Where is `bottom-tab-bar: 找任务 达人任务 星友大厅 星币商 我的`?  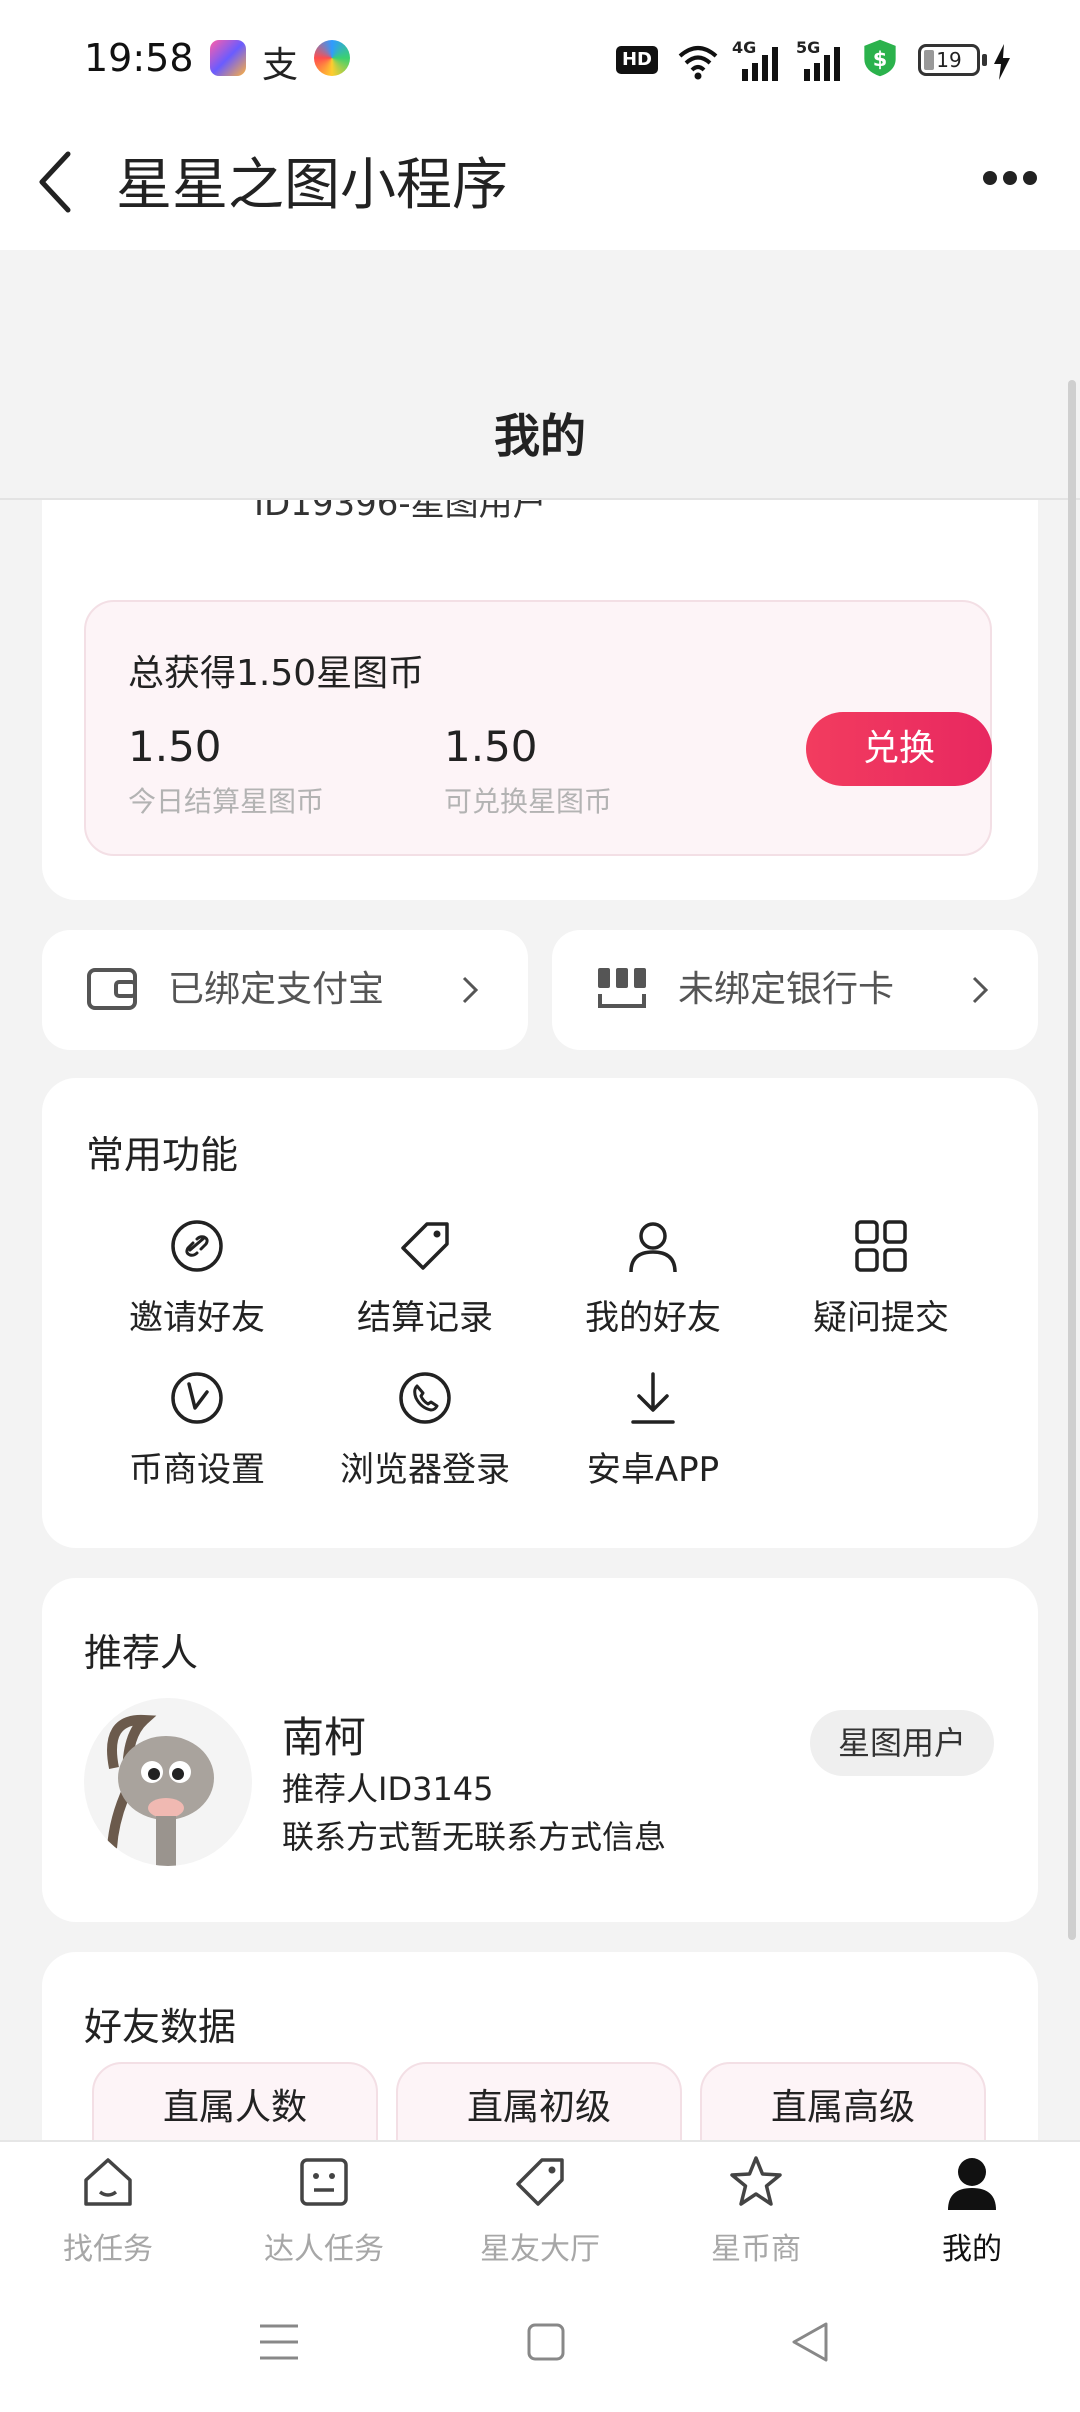 bottom-tab-bar: 找任务 达人任务 星友大厅 星币商 我的 is located at coordinates (540, 2211).